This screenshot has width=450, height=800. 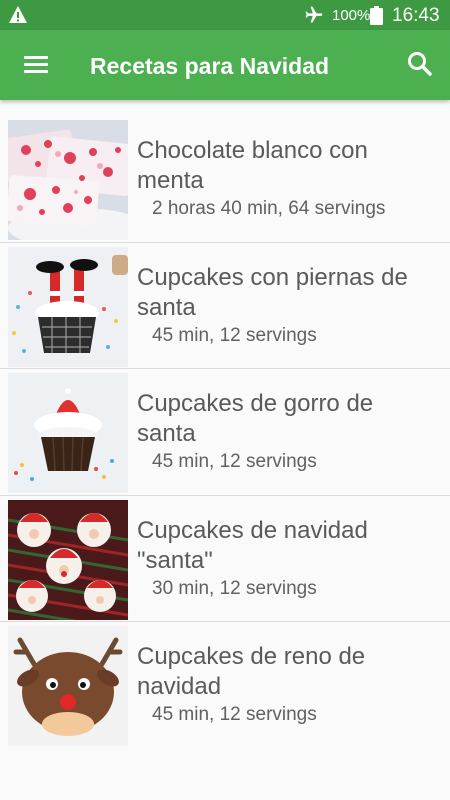 What do you see at coordinates (252, 165) in the screenshot?
I see `recipe-title: Chocolate blanco con menta` at bounding box center [252, 165].